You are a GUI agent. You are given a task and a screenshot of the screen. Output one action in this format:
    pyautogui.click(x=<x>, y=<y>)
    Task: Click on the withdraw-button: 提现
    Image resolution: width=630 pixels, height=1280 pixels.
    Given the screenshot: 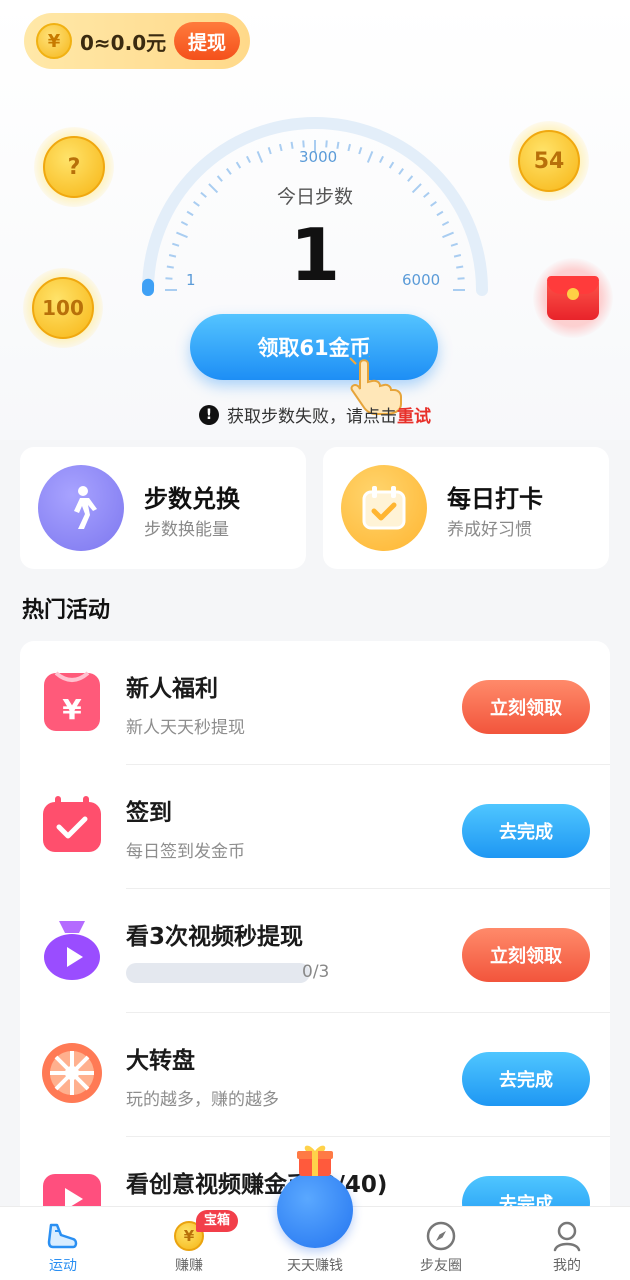 What is the action you would take?
    pyautogui.click(x=207, y=41)
    